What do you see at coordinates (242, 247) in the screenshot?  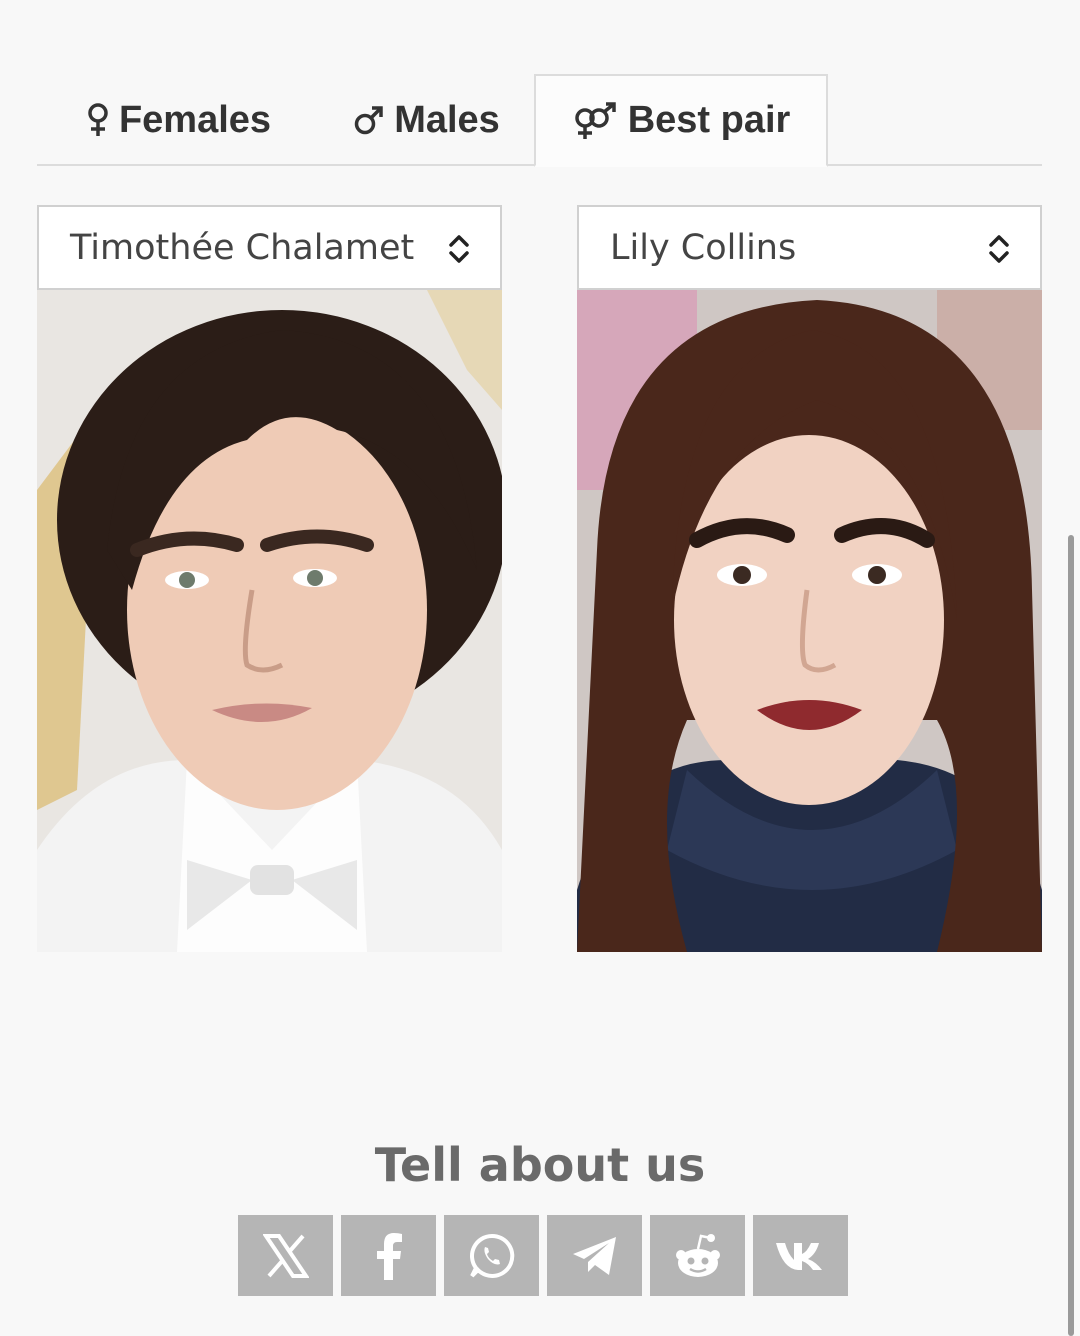 I see `select-value: Timothée Chalamet` at bounding box center [242, 247].